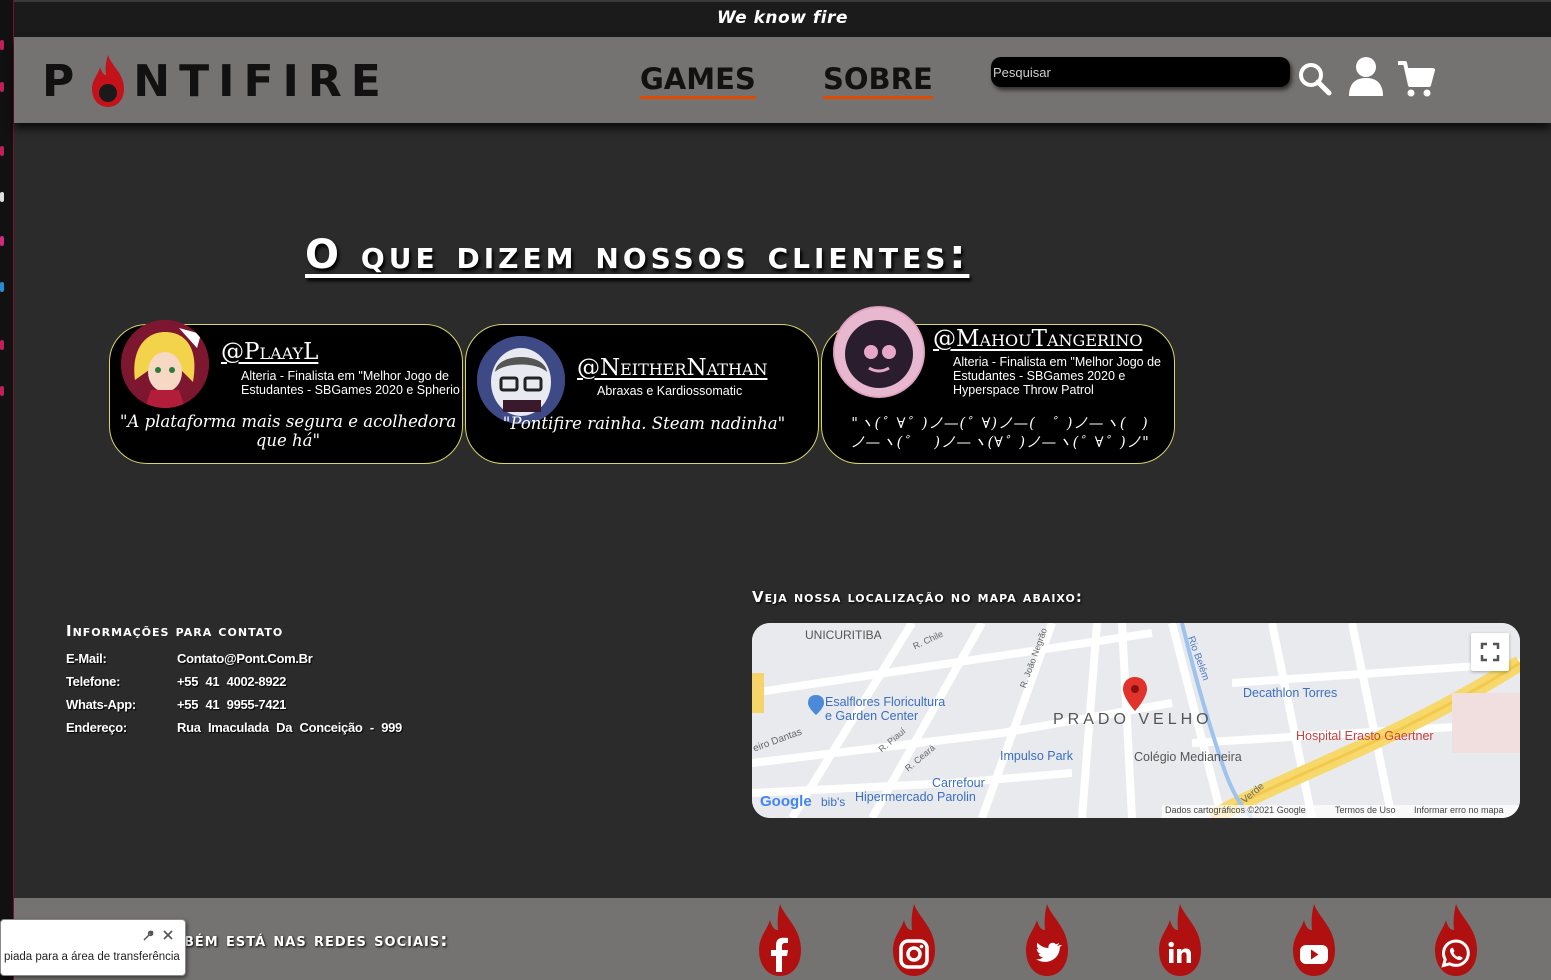 This screenshot has height=980, width=1551. What do you see at coordinates (670, 391) in the screenshot?
I see `testimonial-role: Abraxas e Kardiossomatic` at bounding box center [670, 391].